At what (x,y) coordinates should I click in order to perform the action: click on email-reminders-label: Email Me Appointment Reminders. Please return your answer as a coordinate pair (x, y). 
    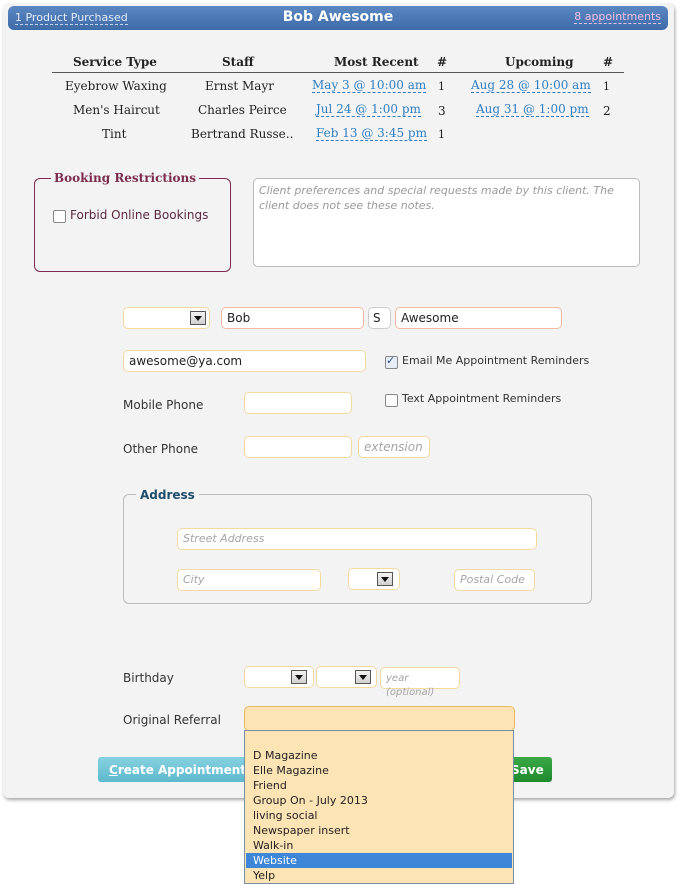
    Looking at the image, I should click on (496, 360).